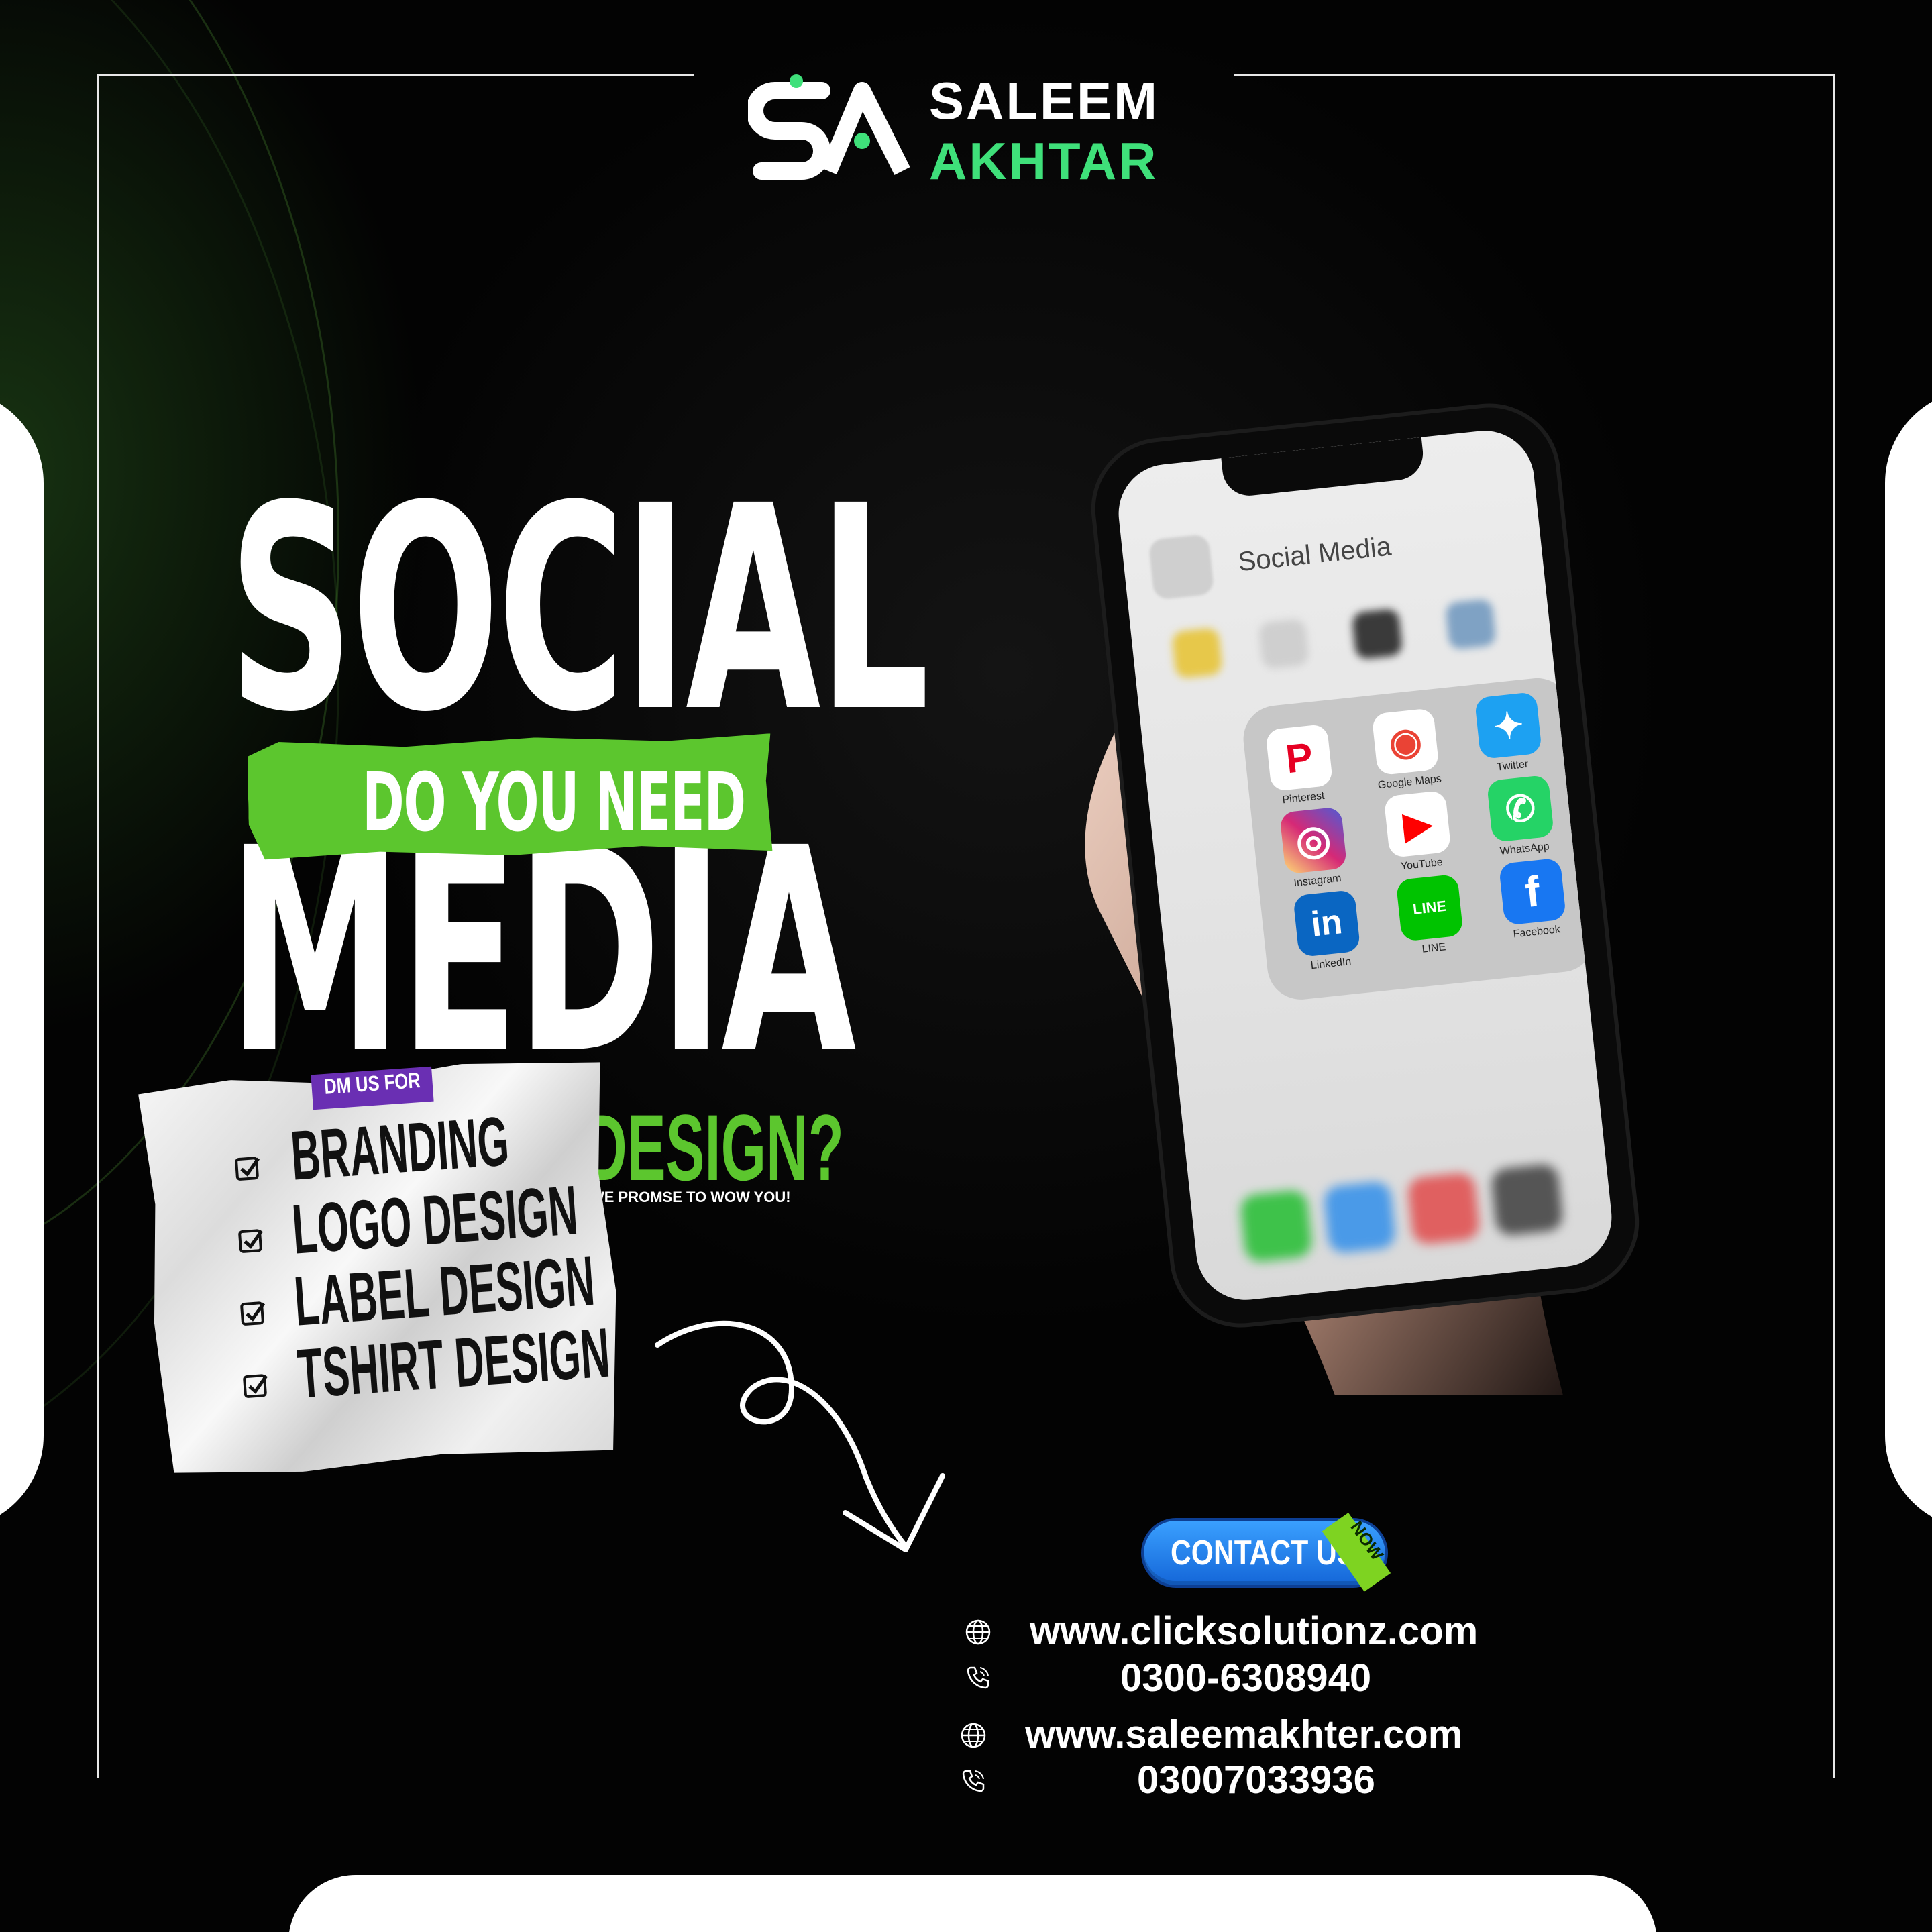  Describe the element at coordinates (1254, 1631) in the screenshot. I see `website-link-clicksolutionz: www.clicksolutionz.com` at that location.